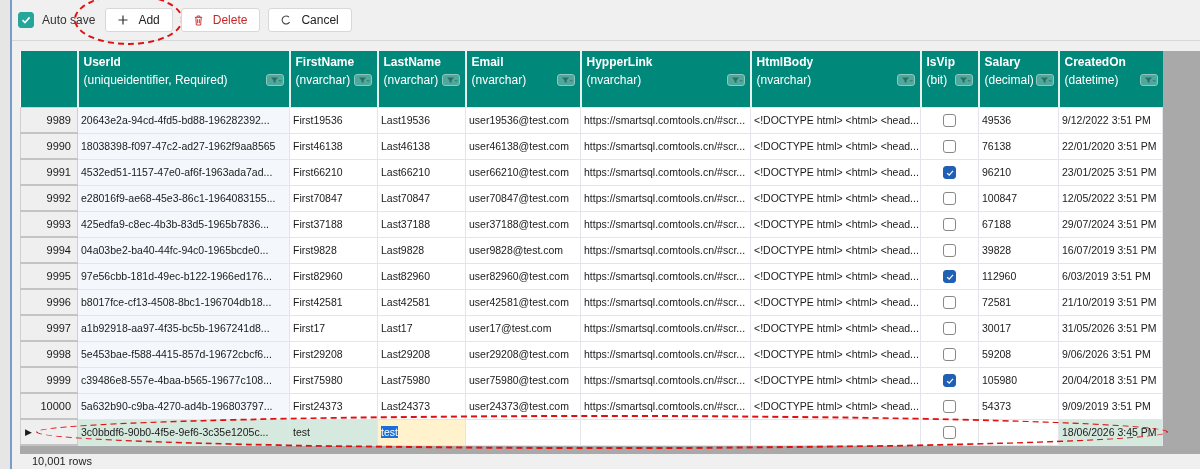 The width and height of the screenshot is (1200, 469). Describe the element at coordinates (62, 461) in the screenshot. I see `row-count: 10,001 rows` at that location.